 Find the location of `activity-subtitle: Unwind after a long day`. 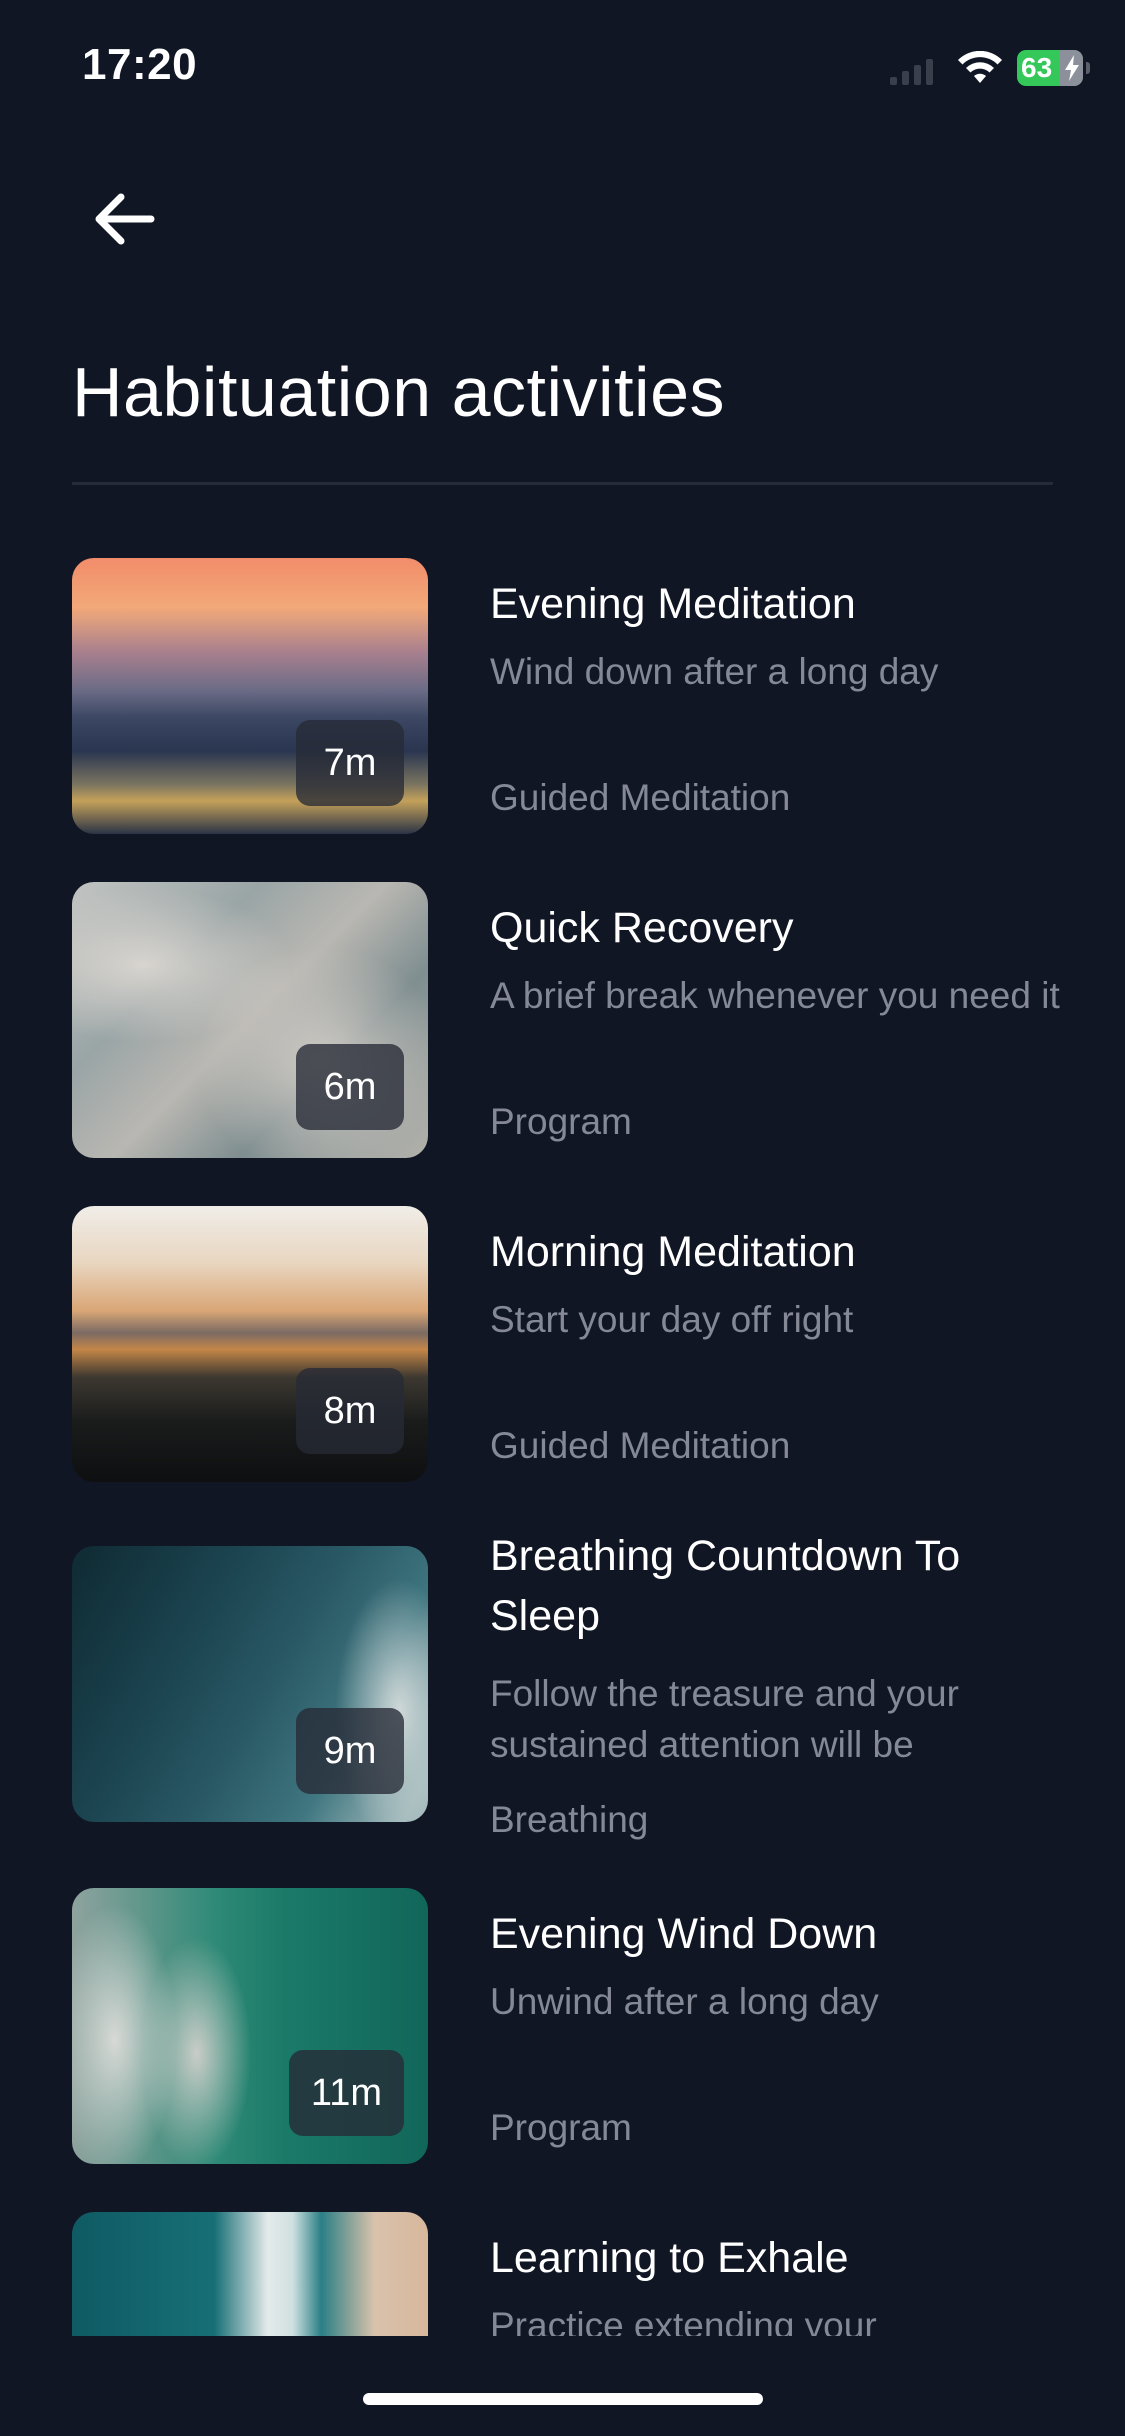

activity-subtitle: Unwind after a long day is located at coordinates (684, 2001).